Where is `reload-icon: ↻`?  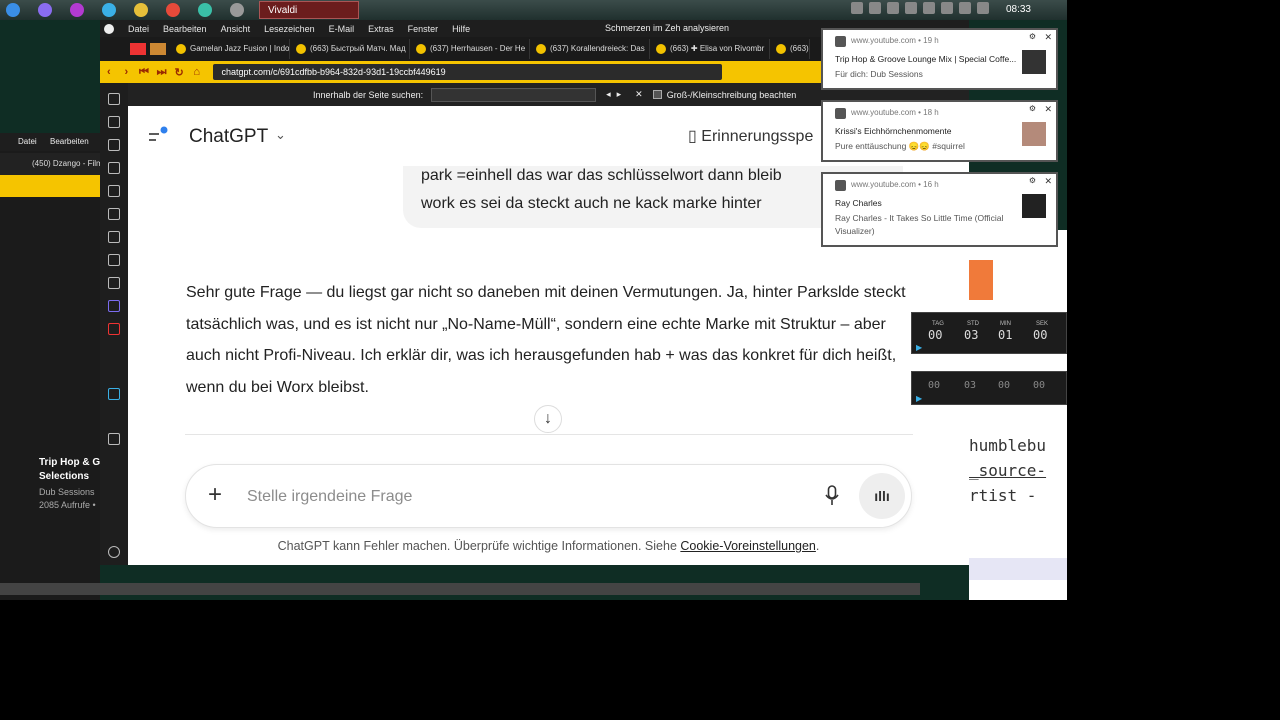 reload-icon: ↻ is located at coordinates (179, 72).